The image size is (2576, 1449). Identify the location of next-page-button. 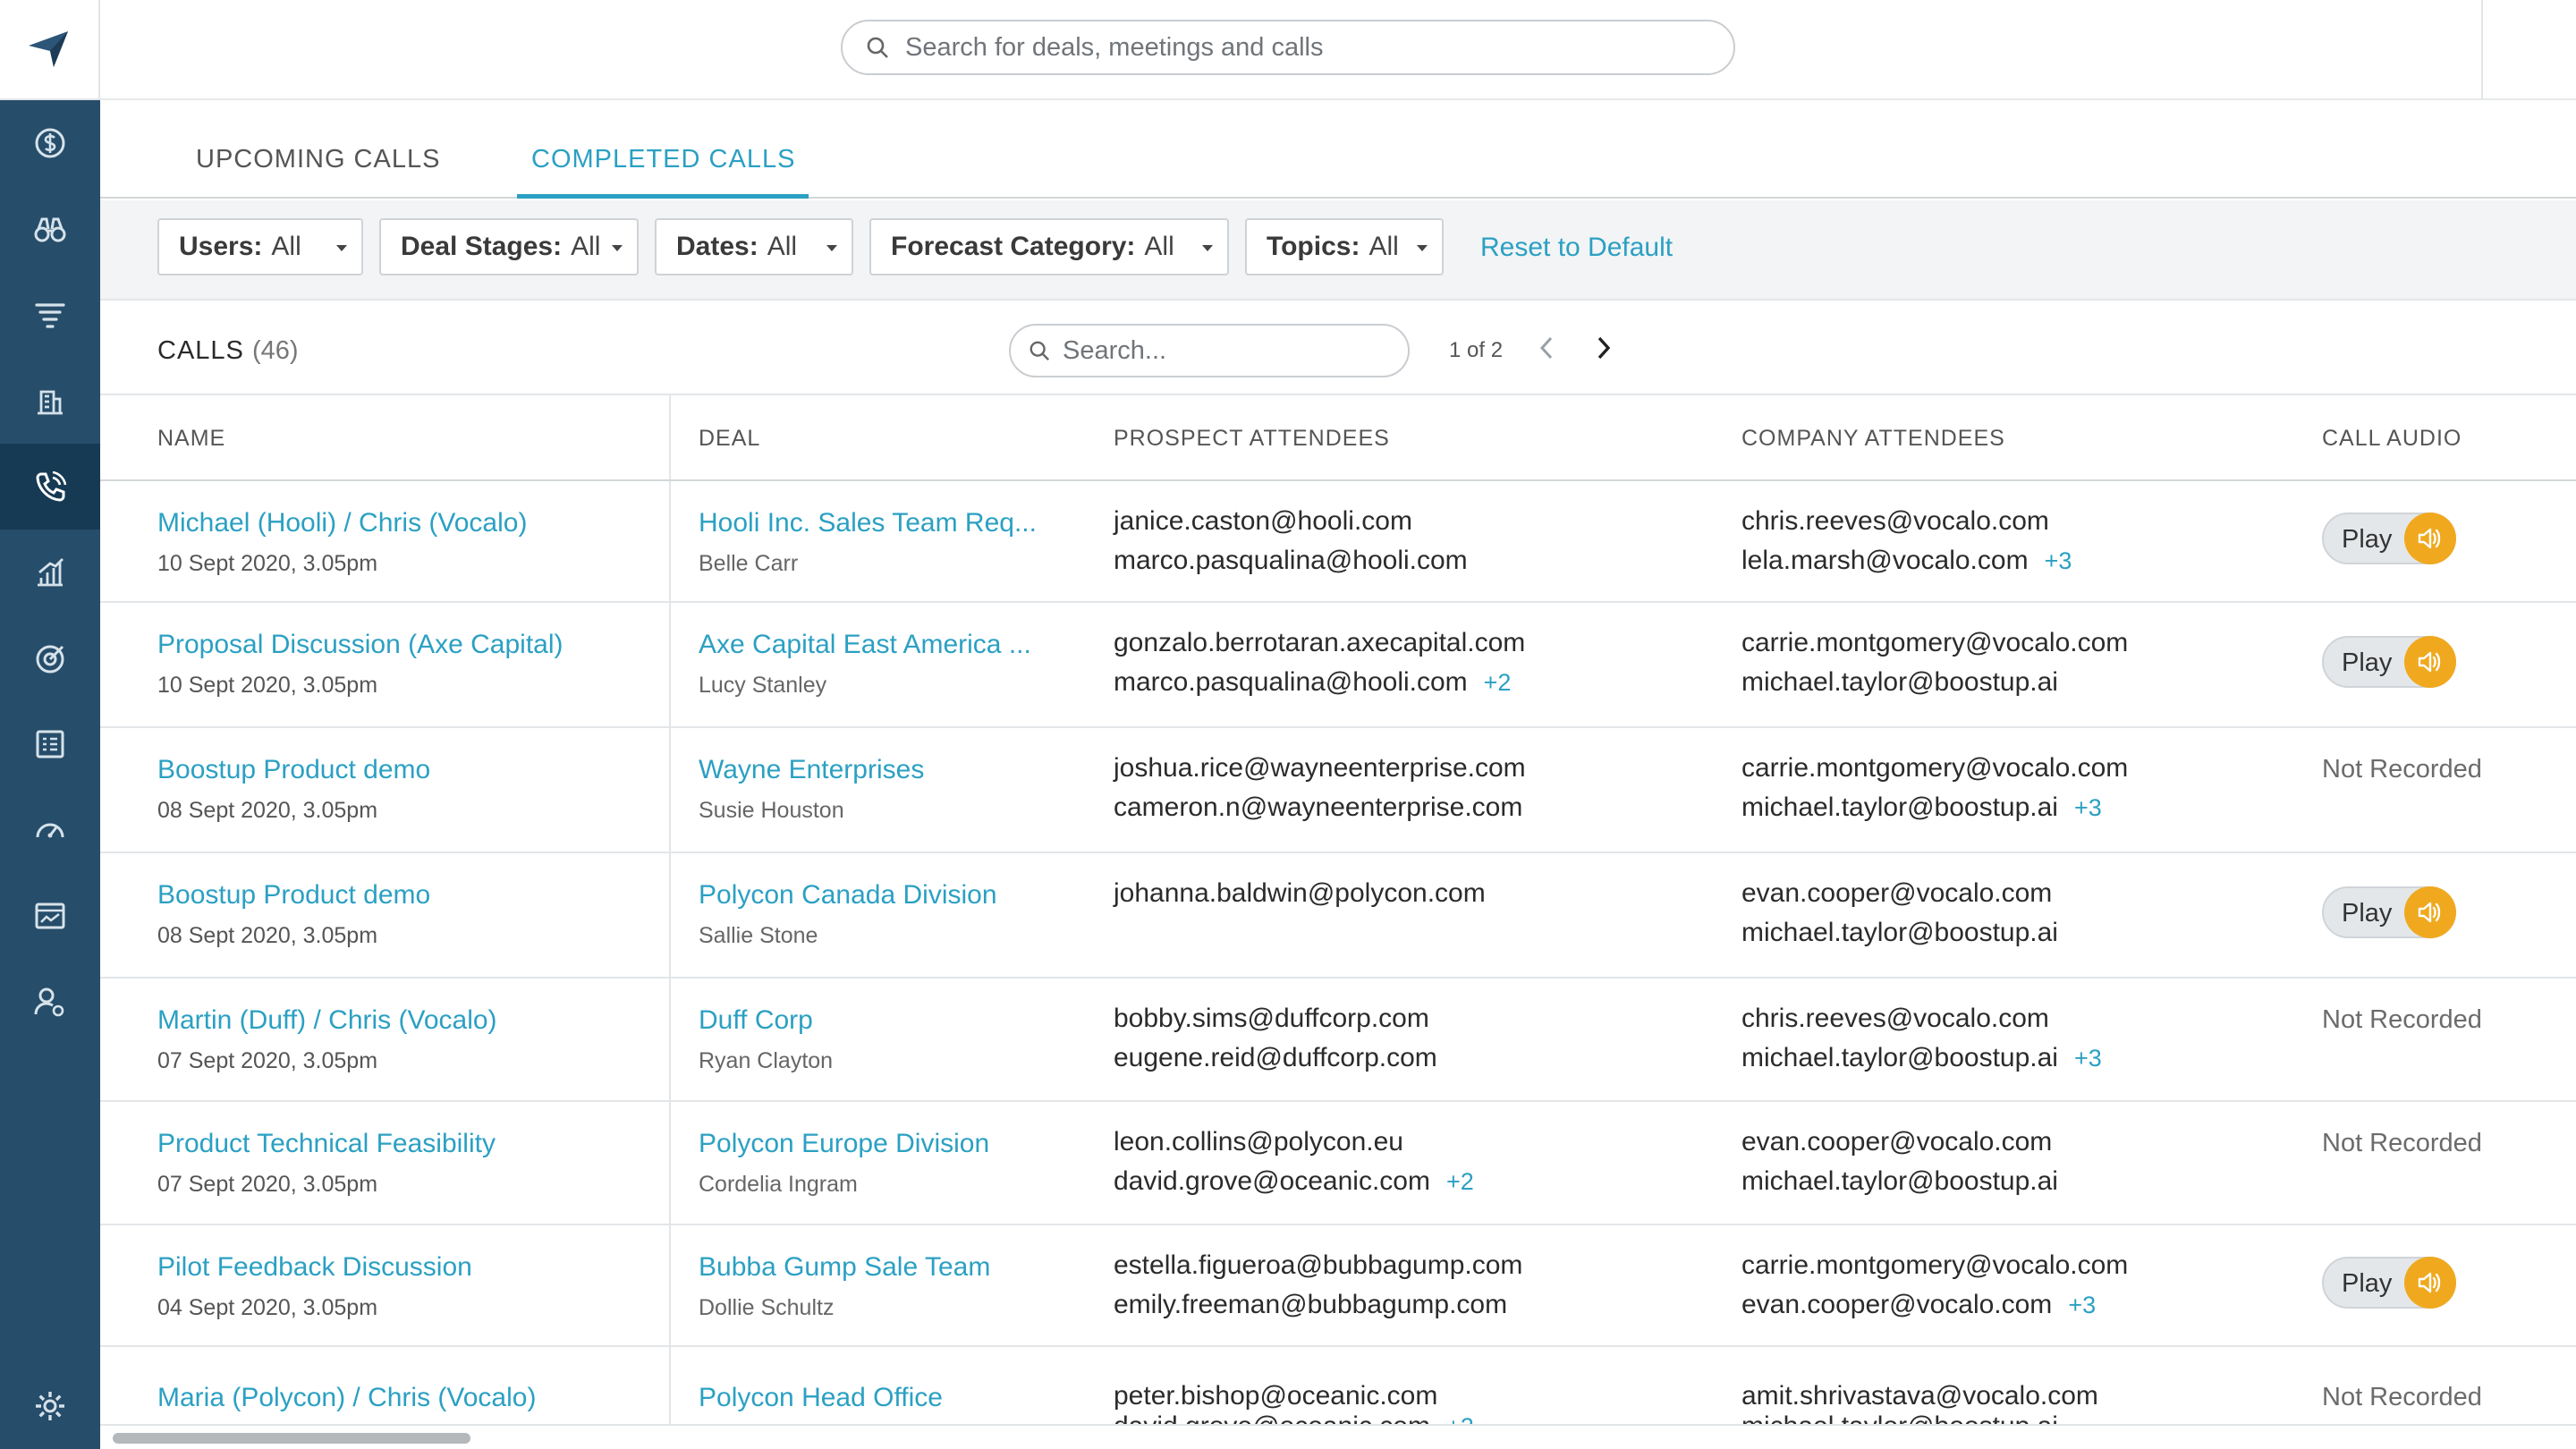
(1604, 348).